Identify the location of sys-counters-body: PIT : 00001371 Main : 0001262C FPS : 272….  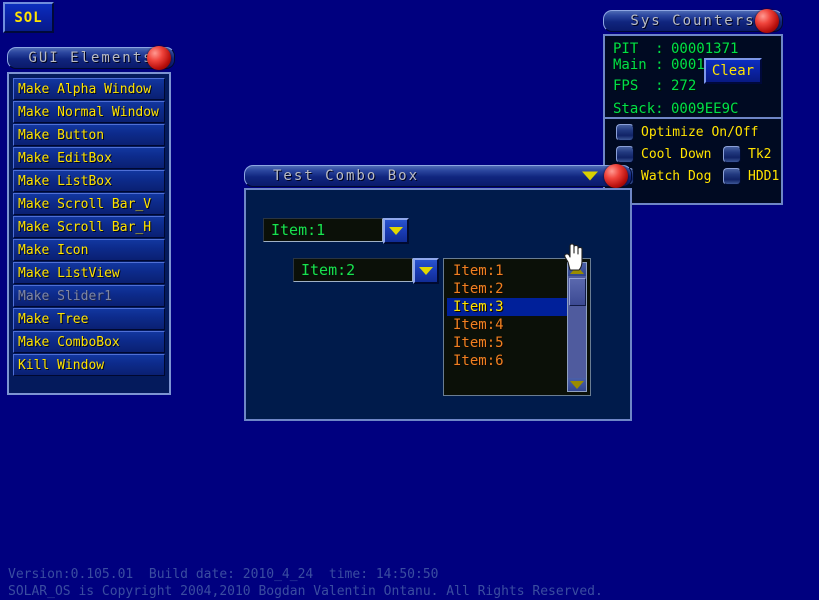
(693, 76).